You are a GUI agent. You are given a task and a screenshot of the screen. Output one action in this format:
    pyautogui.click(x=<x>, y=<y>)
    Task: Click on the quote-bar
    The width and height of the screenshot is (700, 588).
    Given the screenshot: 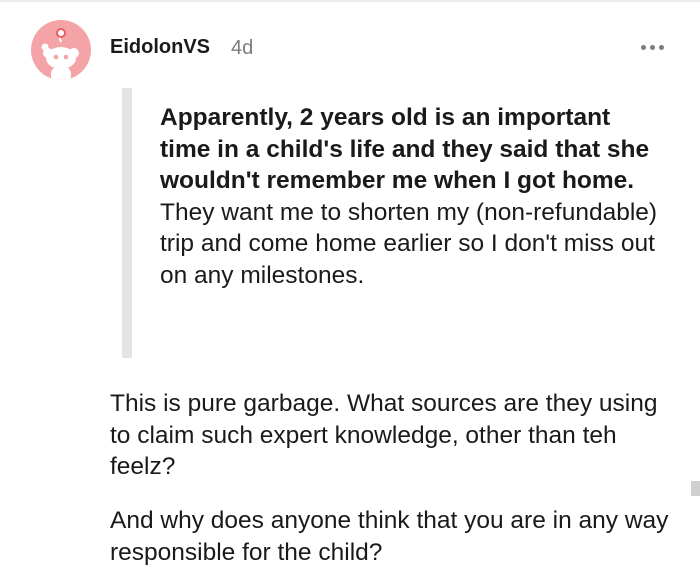 What is the action you would take?
    pyautogui.click(x=127, y=223)
    